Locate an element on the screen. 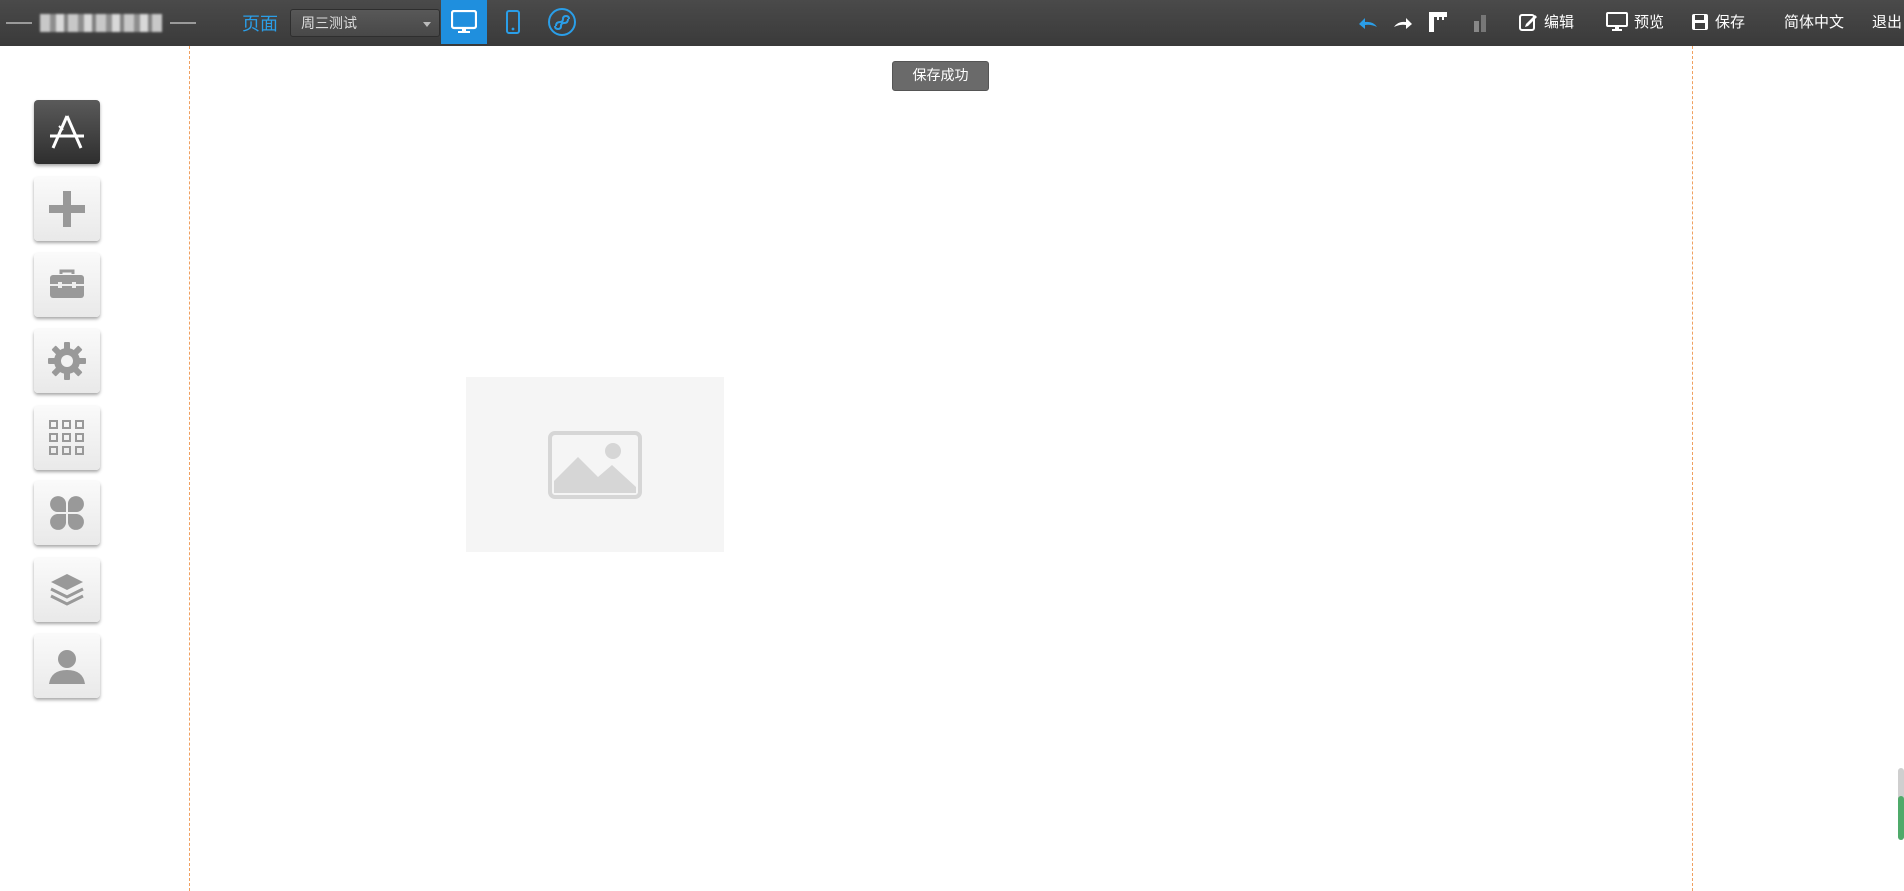 The width and height of the screenshot is (1904, 891). logo-image is located at coordinates (101, 23).